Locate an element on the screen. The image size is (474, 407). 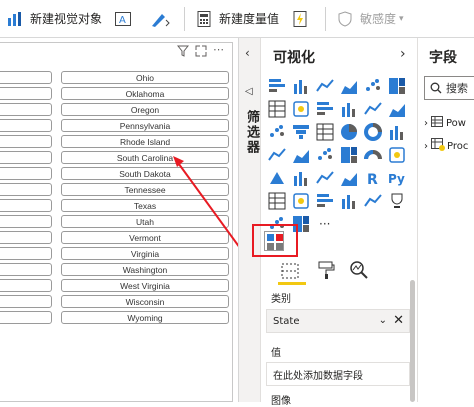
python-visual-icon: Py is located at coordinates (397, 178).